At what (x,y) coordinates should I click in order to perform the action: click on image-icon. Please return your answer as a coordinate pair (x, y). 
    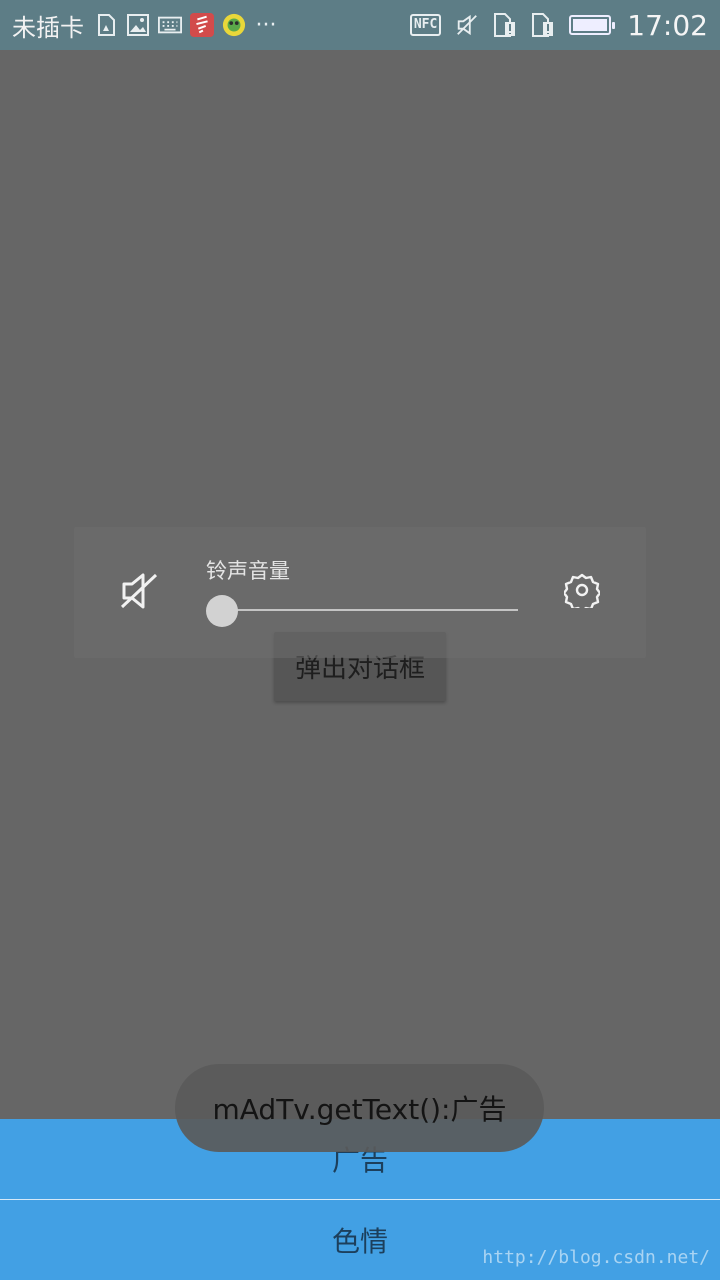
    Looking at the image, I should click on (138, 25).